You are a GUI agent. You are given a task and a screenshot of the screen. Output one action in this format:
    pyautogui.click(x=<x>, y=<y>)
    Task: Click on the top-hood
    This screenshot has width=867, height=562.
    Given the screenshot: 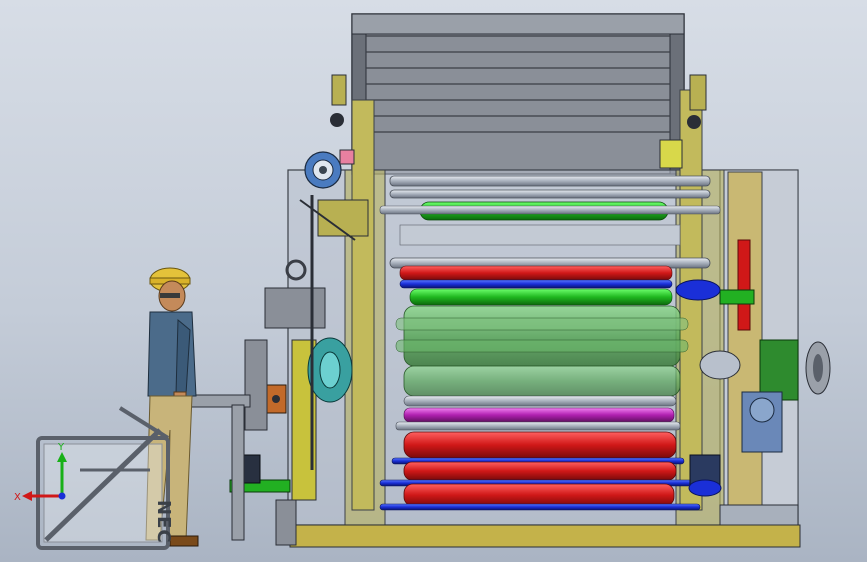 What is the action you would take?
    pyautogui.click(x=518, y=94)
    